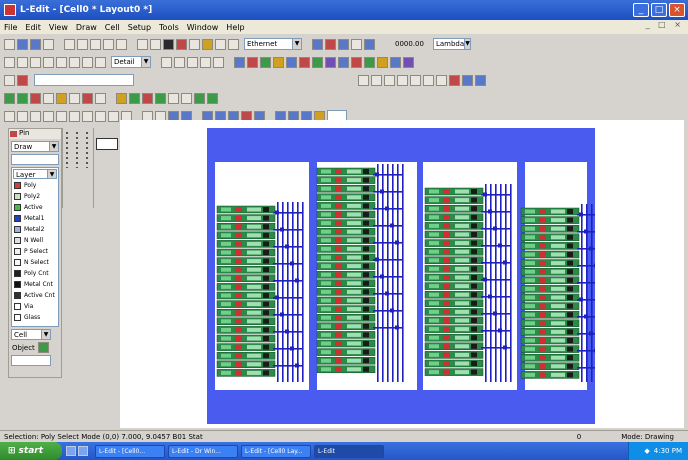 This screenshot has width=688, height=460. Describe the element at coordinates (273, 44) in the screenshot. I see `layer-select: Ethernet ▼` at that location.